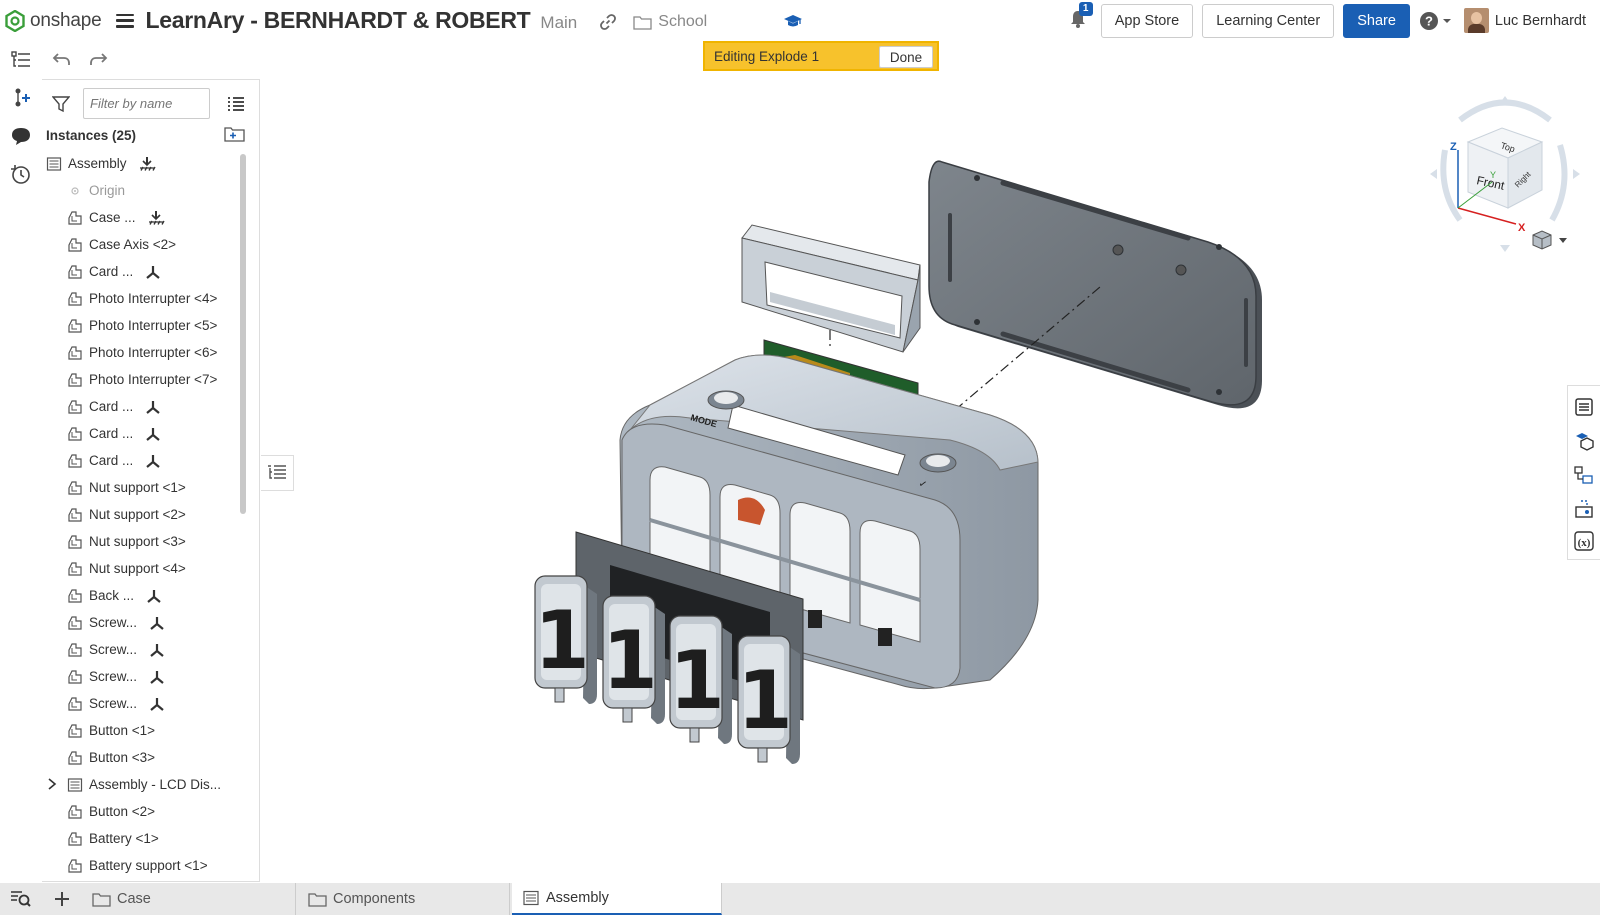 Image resolution: width=1600 pixels, height=915 pixels. What do you see at coordinates (338, 20) in the screenshot?
I see `document-title: LearnAry - BERNHARDT & ROBERT` at bounding box center [338, 20].